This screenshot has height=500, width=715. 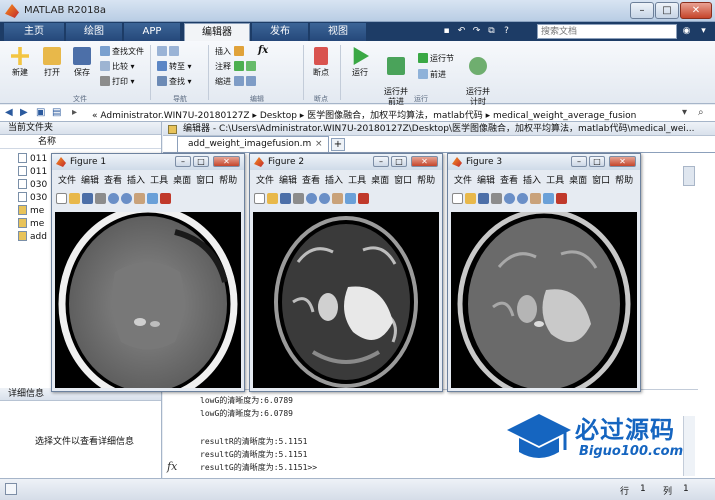 What do you see at coordinates (280, 32) in the screenshot?
I see `tab-publish: 发布` at bounding box center [280, 32].